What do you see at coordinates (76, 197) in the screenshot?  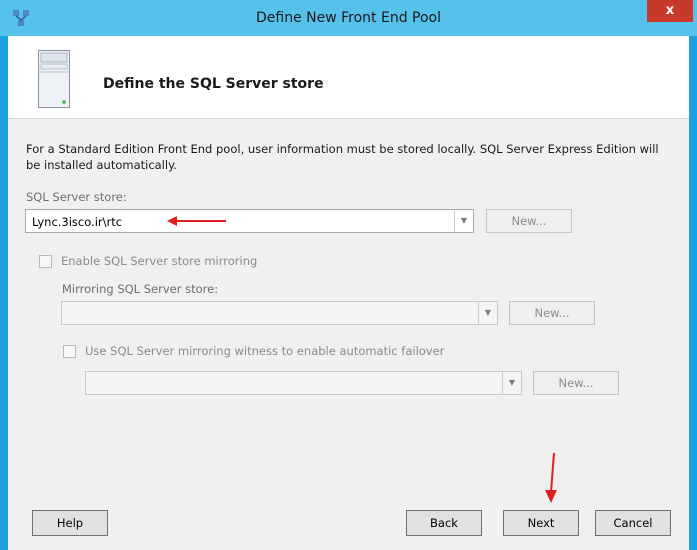 I see `sql-store-label: SQL Server store:` at bounding box center [76, 197].